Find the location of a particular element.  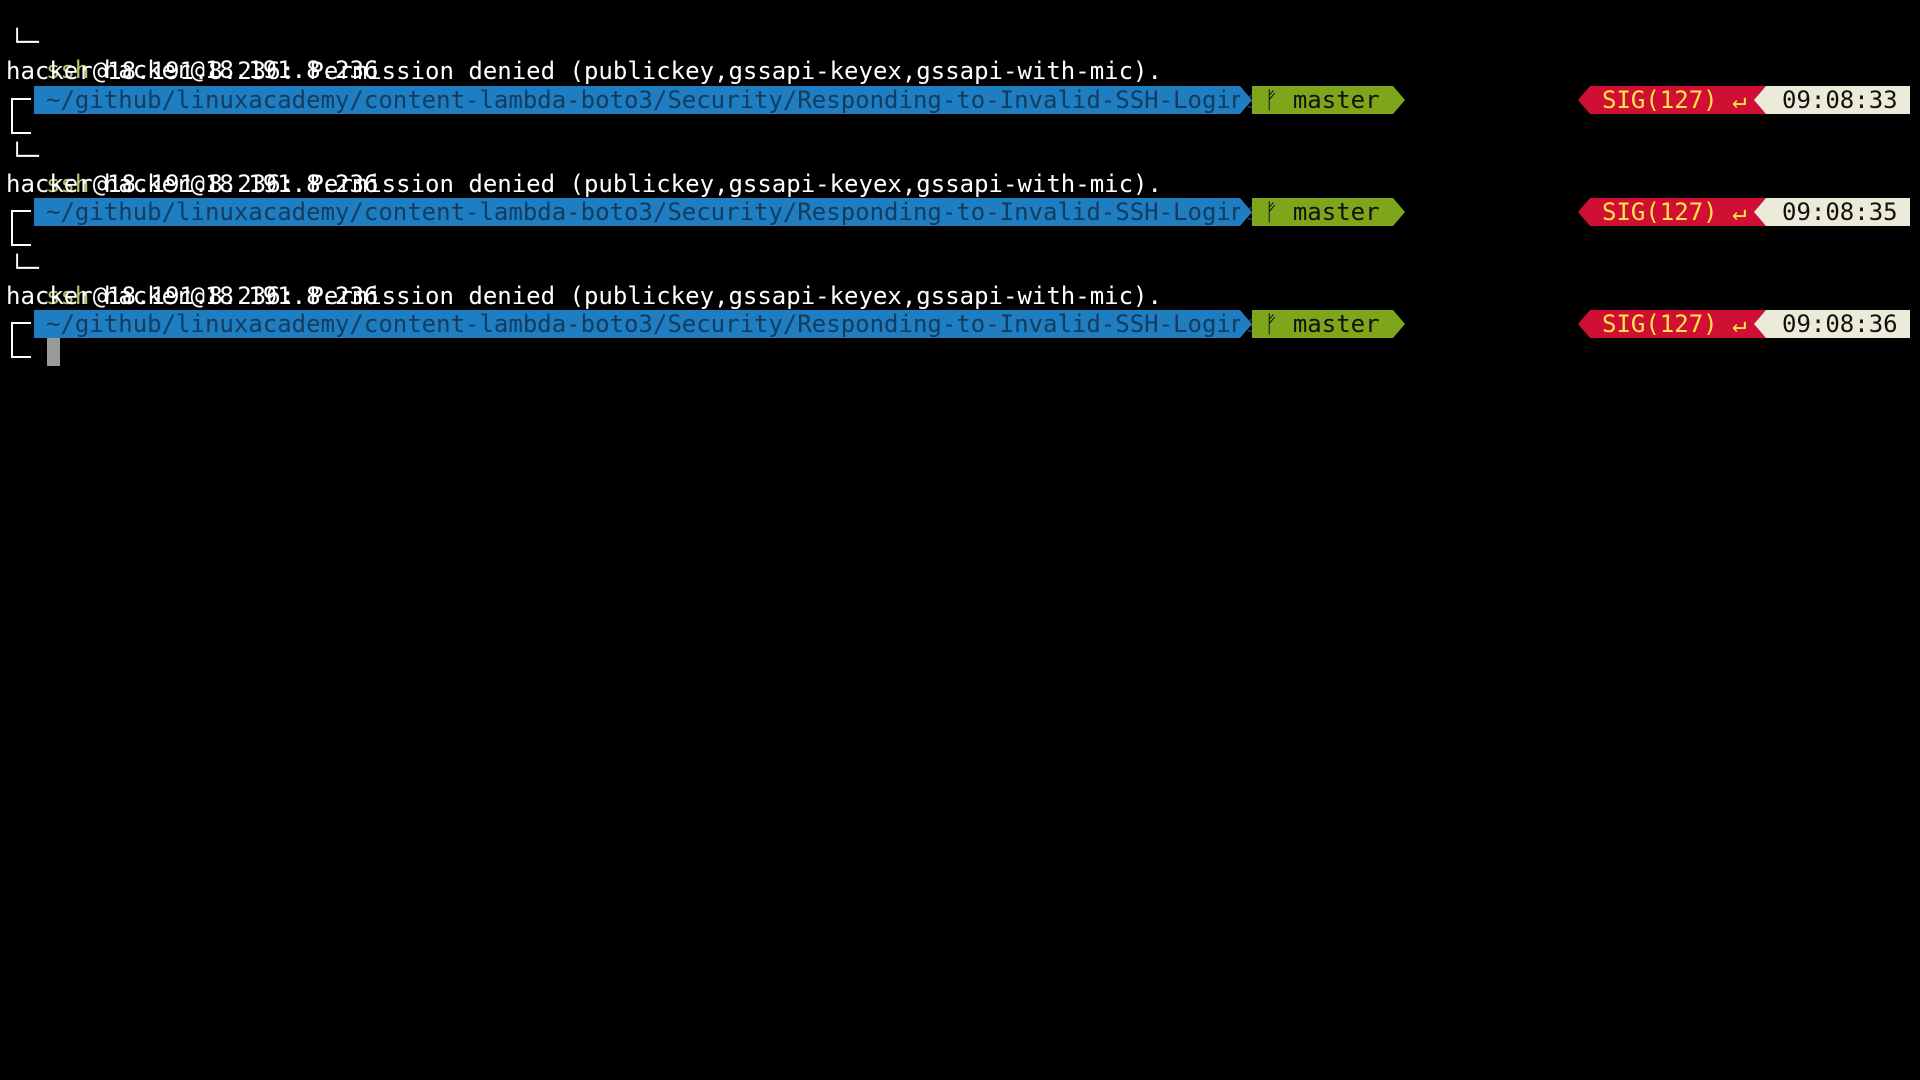

prompt-corner is located at coordinates (21, 340).